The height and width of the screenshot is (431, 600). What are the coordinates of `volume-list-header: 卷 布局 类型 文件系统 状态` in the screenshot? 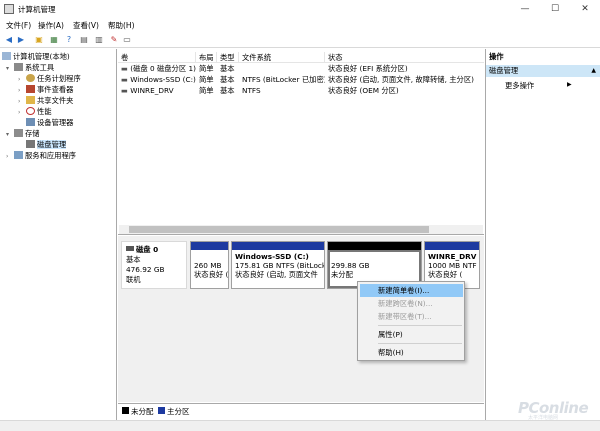 It's located at (301, 57).